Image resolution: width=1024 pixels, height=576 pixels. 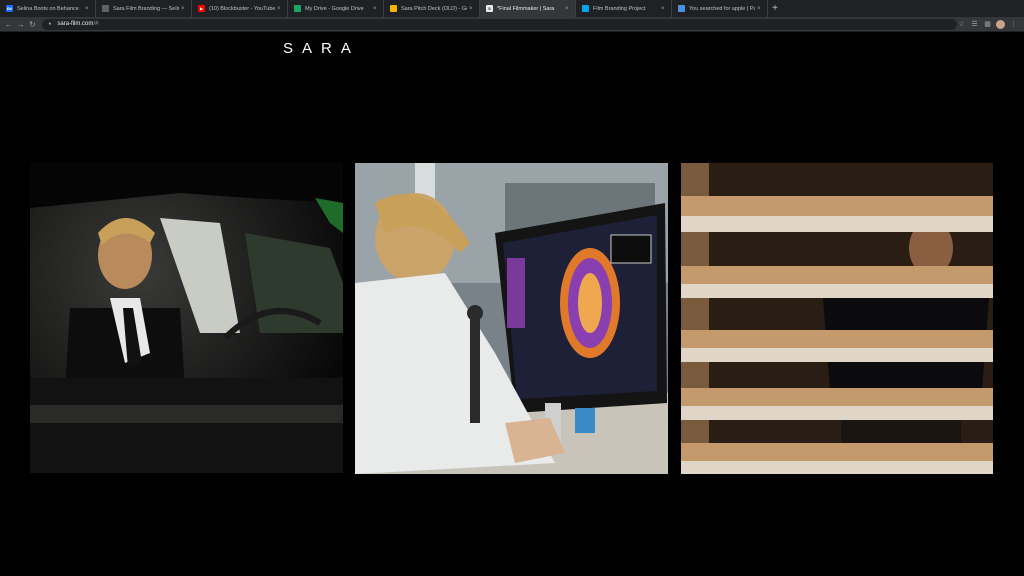 What do you see at coordinates (33, 24) in the screenshot?
I see `reload-icon: ↻` at bounding box center [33, 24].